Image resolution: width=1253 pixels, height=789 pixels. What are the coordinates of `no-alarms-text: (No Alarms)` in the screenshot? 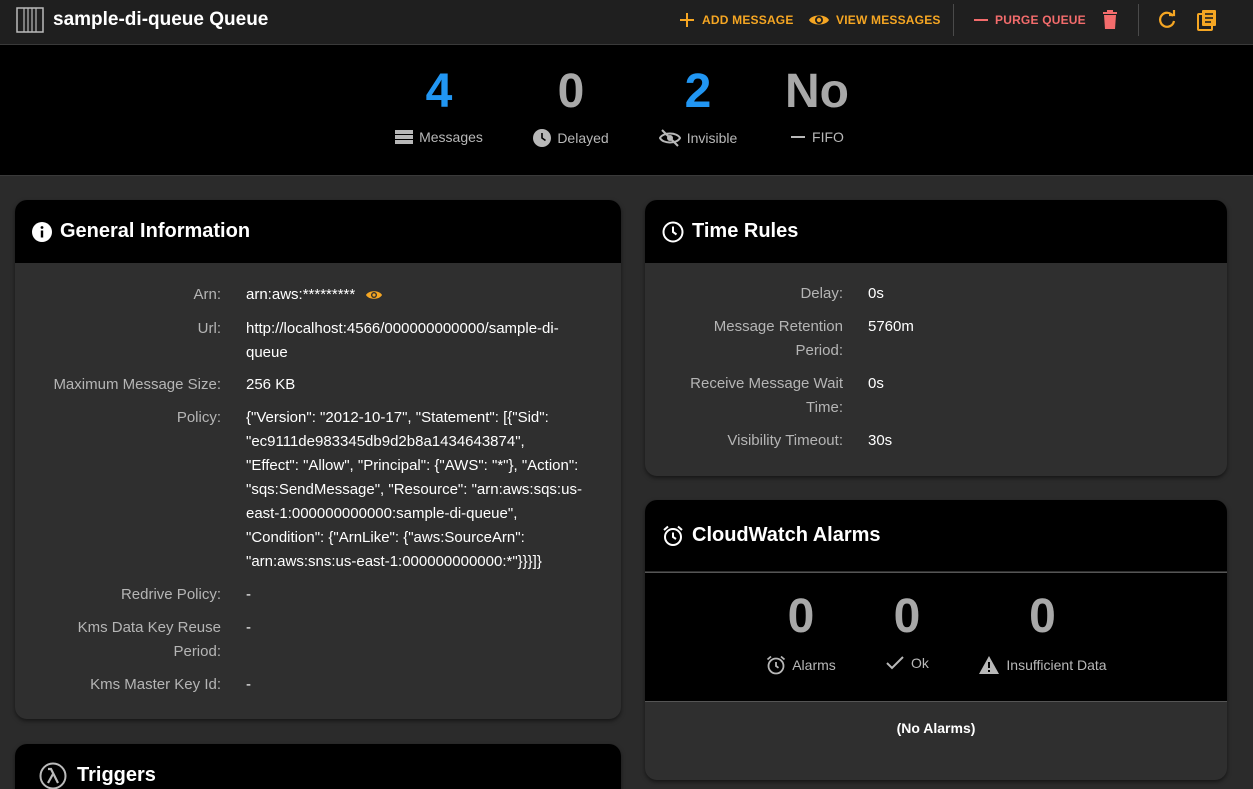 It's located at (936, 728).